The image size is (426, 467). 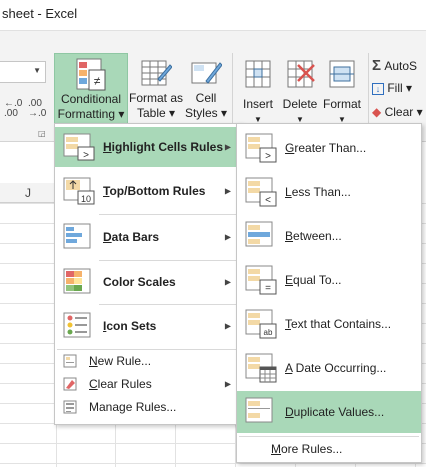 What do you see at coordinates (77, 236) in the screenshot?
I see `data-bars-icon` at bounding box center [77, 236].